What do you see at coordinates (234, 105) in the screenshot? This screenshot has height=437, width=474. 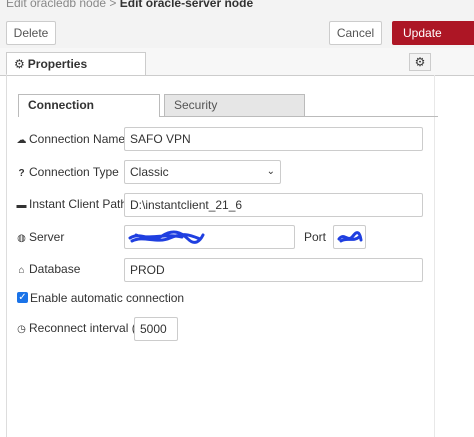 I see `tab-security: Security` at bounding box center [234, 105].